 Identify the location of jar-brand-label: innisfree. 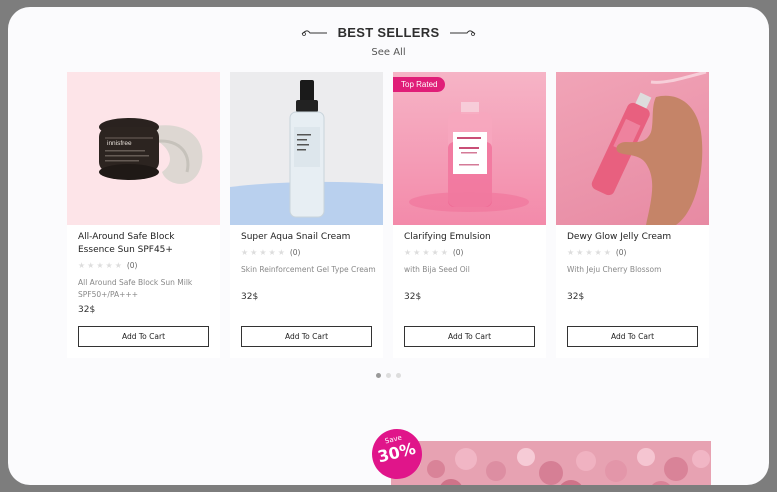
(119, 143).